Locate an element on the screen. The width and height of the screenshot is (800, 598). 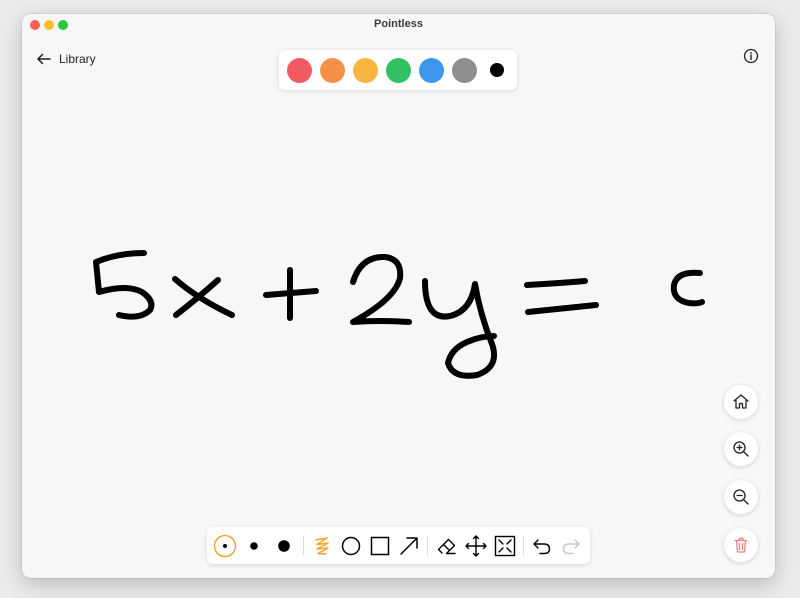
move-icon is located at coordinates (476, 546).